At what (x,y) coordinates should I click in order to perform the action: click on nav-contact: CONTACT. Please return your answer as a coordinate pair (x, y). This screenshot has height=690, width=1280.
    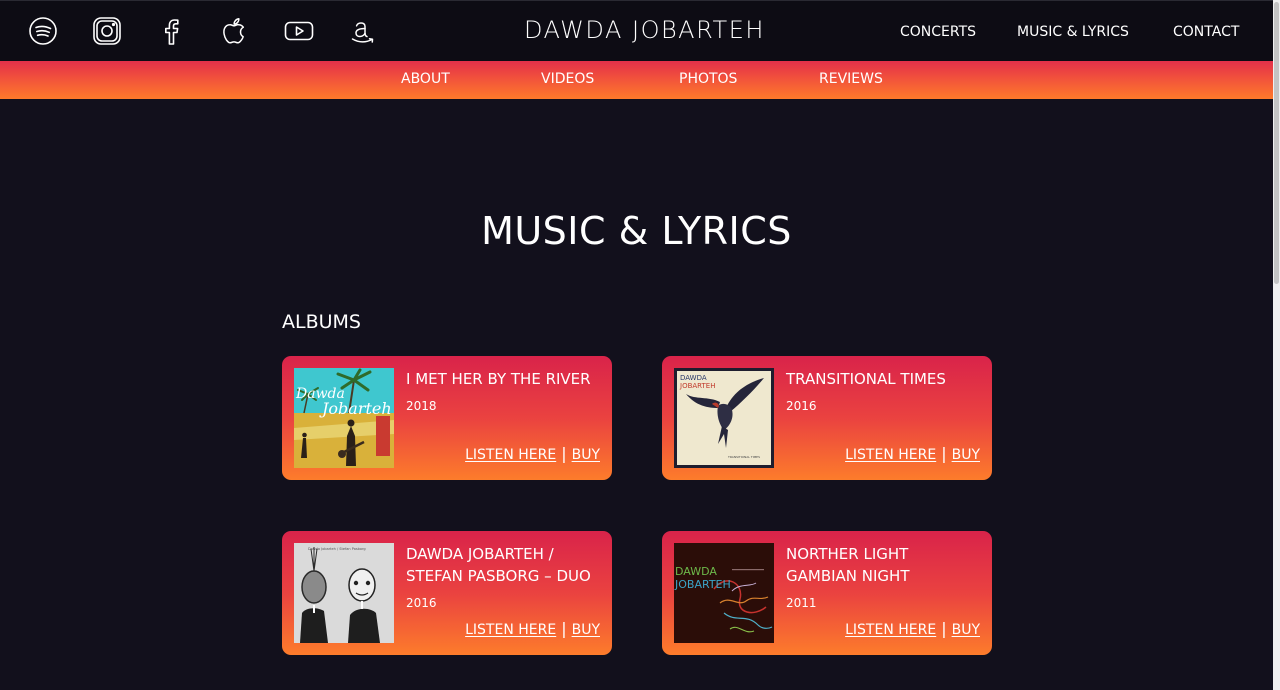
    Looking at the image, I should click on (1206, 32).